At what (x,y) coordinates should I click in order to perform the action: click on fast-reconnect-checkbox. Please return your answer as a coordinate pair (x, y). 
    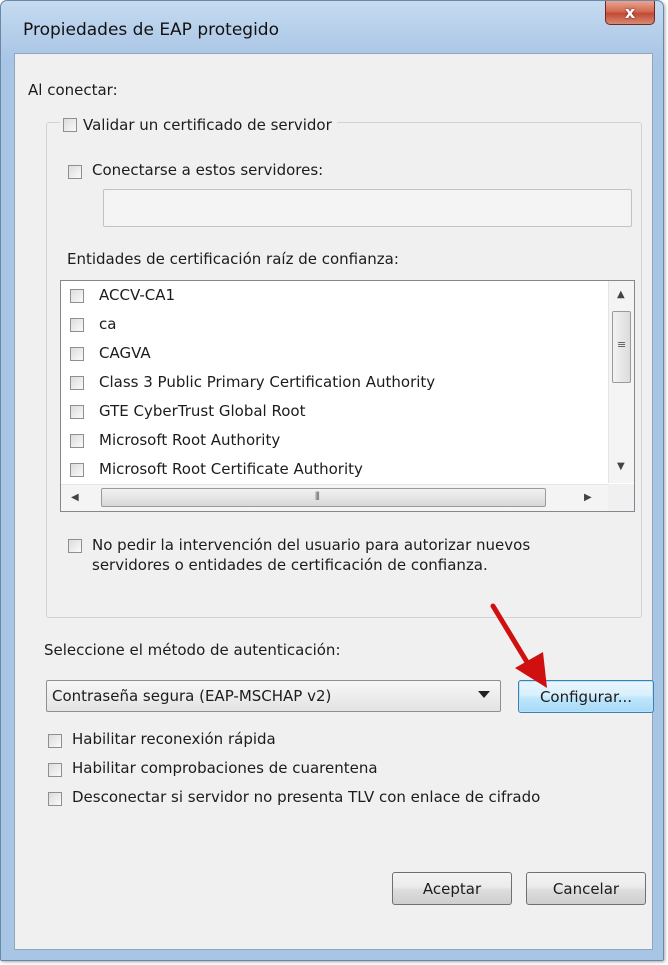
    Looking at the image, I should click on (55, 741).